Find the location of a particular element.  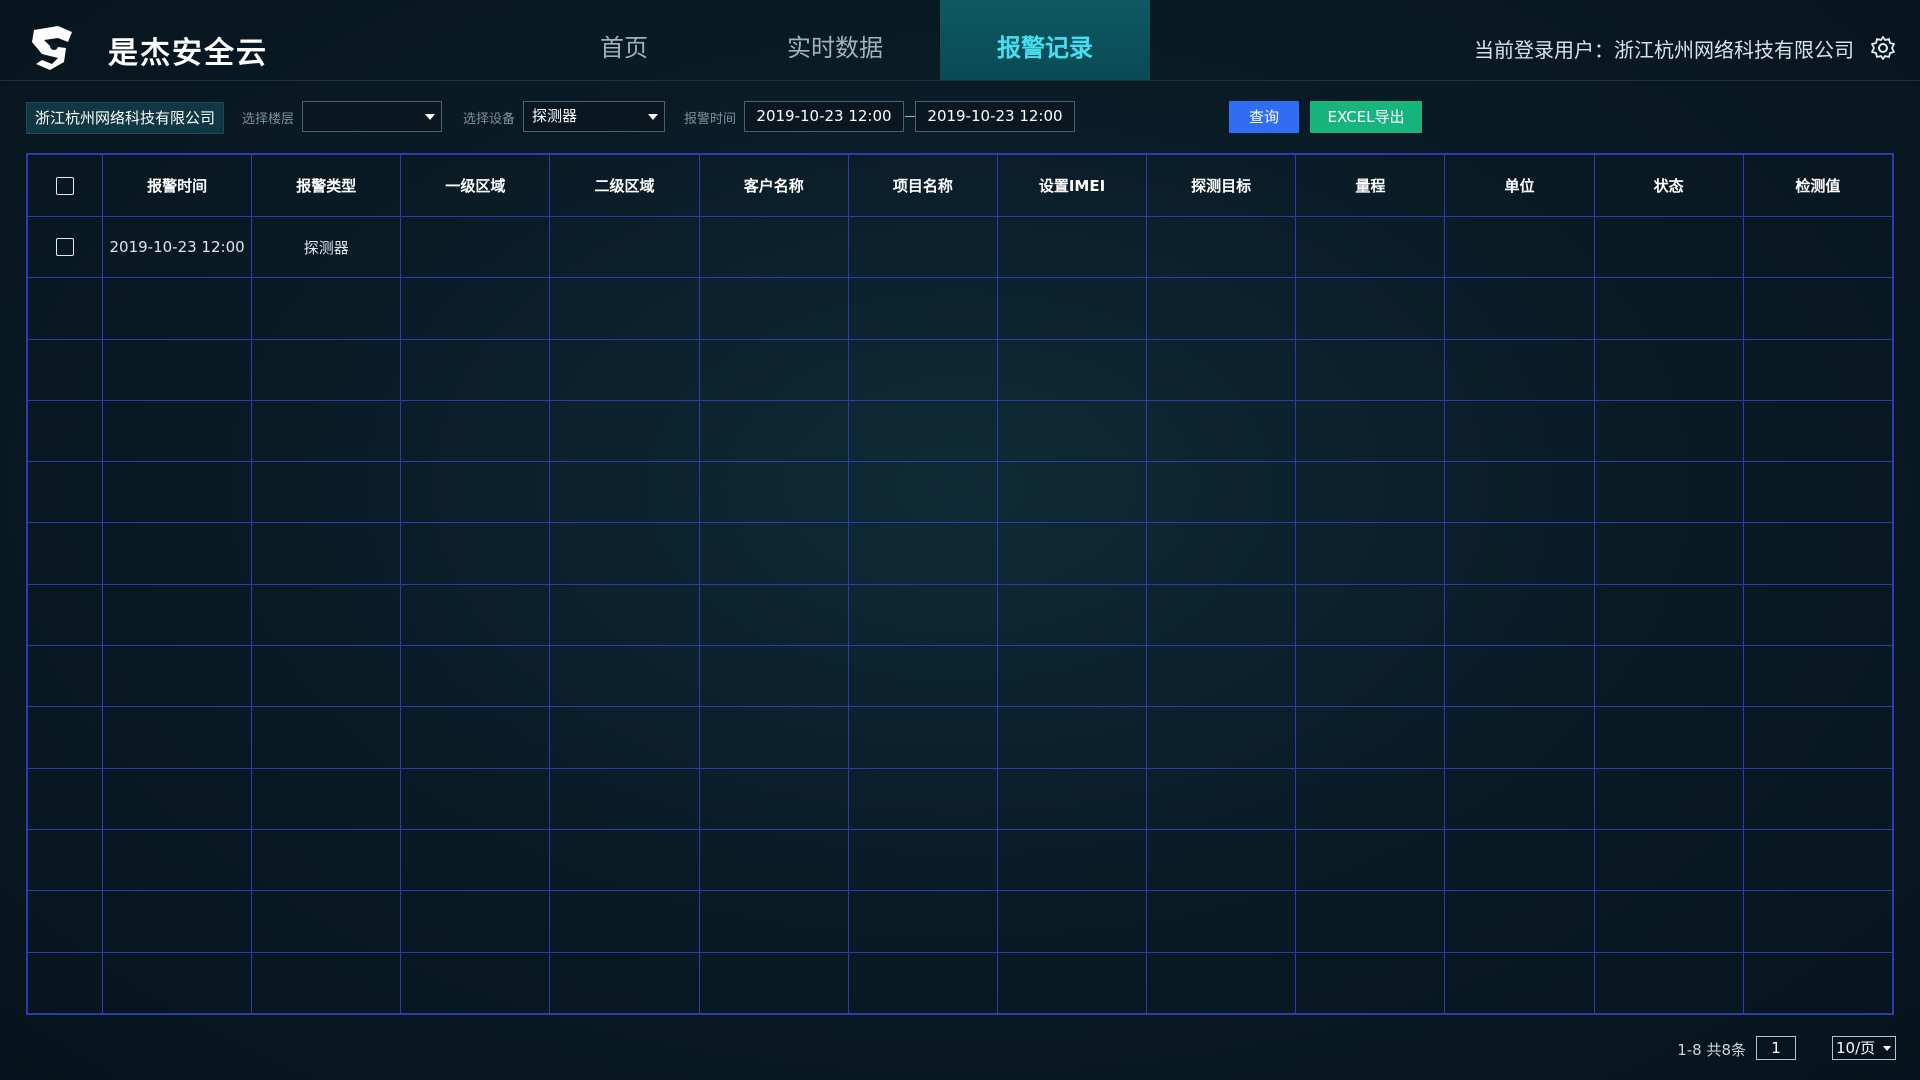

column-header: 报警时间 is located at coordinates (177, 185).